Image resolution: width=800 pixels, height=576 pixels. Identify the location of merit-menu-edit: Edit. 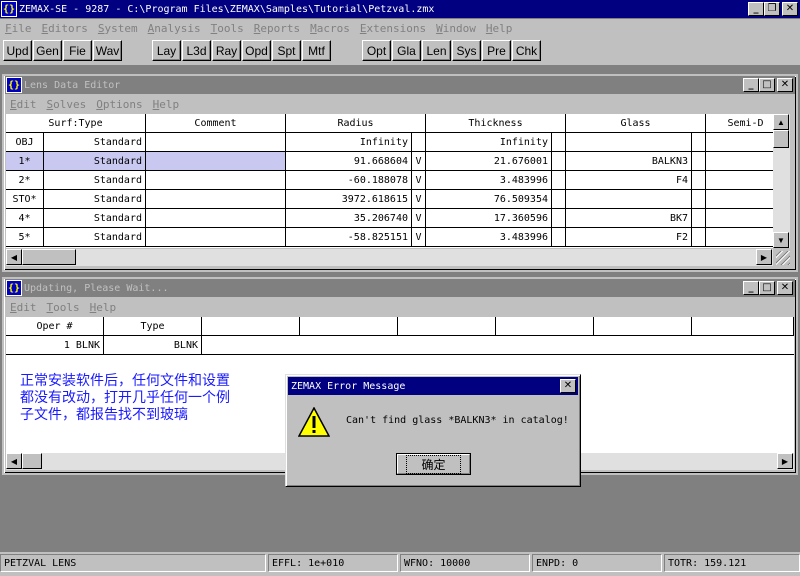
(23, 307).